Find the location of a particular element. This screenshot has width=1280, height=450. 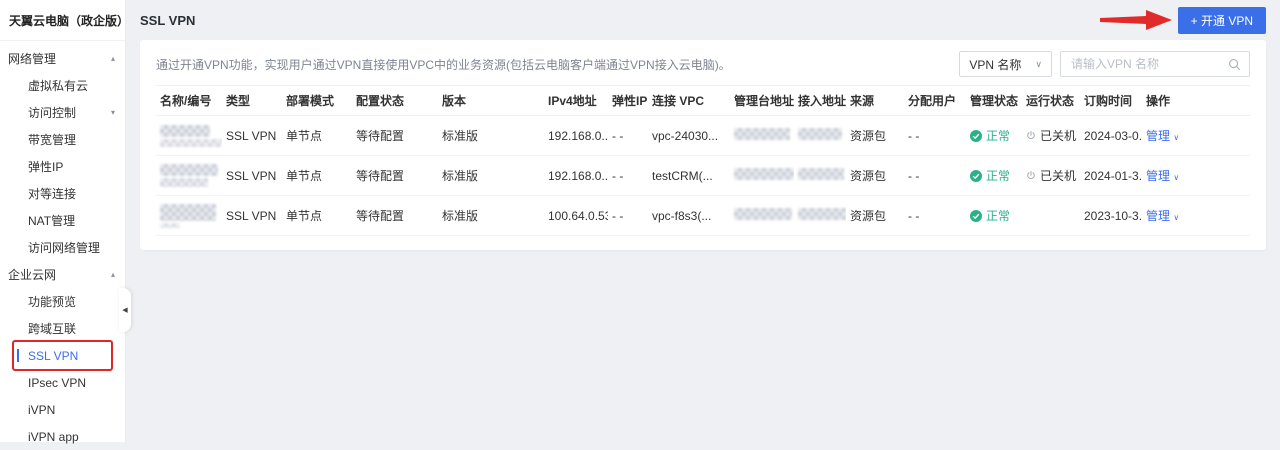

sidebar-item-ipsec-vpn: IPsec VPN is located at coordinates (62, 382).